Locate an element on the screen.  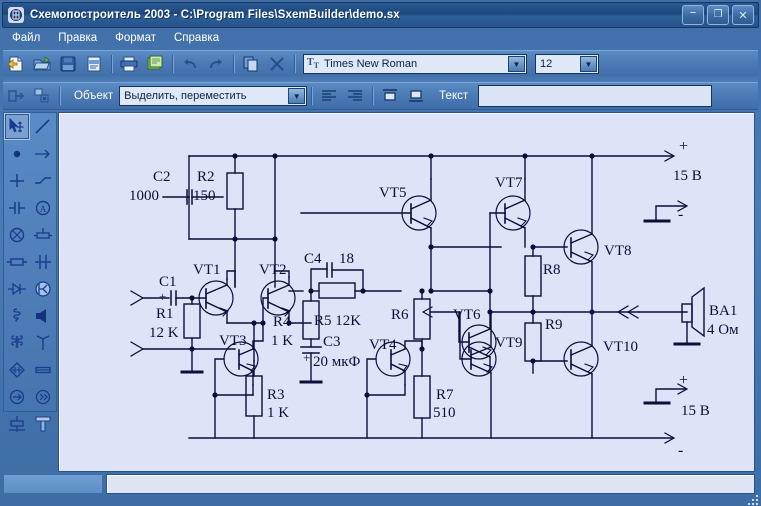
align-bottom-button is located at coordinates (416, 96).